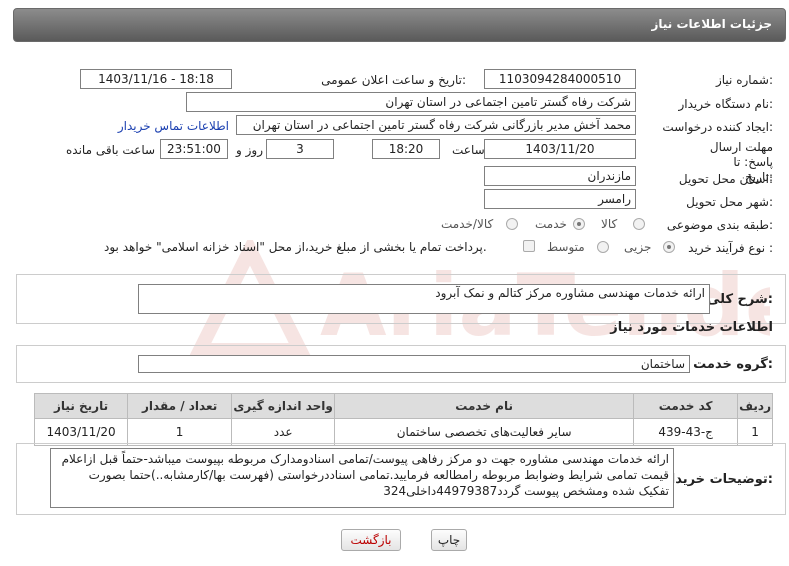  I want to click on category-option-goods-service: کالا/خدمت, so click(467, 224).